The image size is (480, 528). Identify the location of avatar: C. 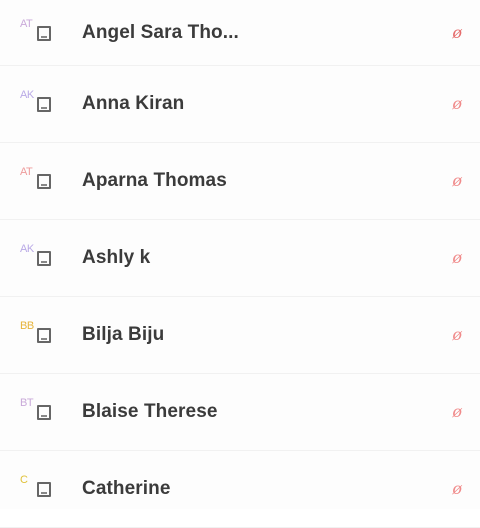
(40, 489).